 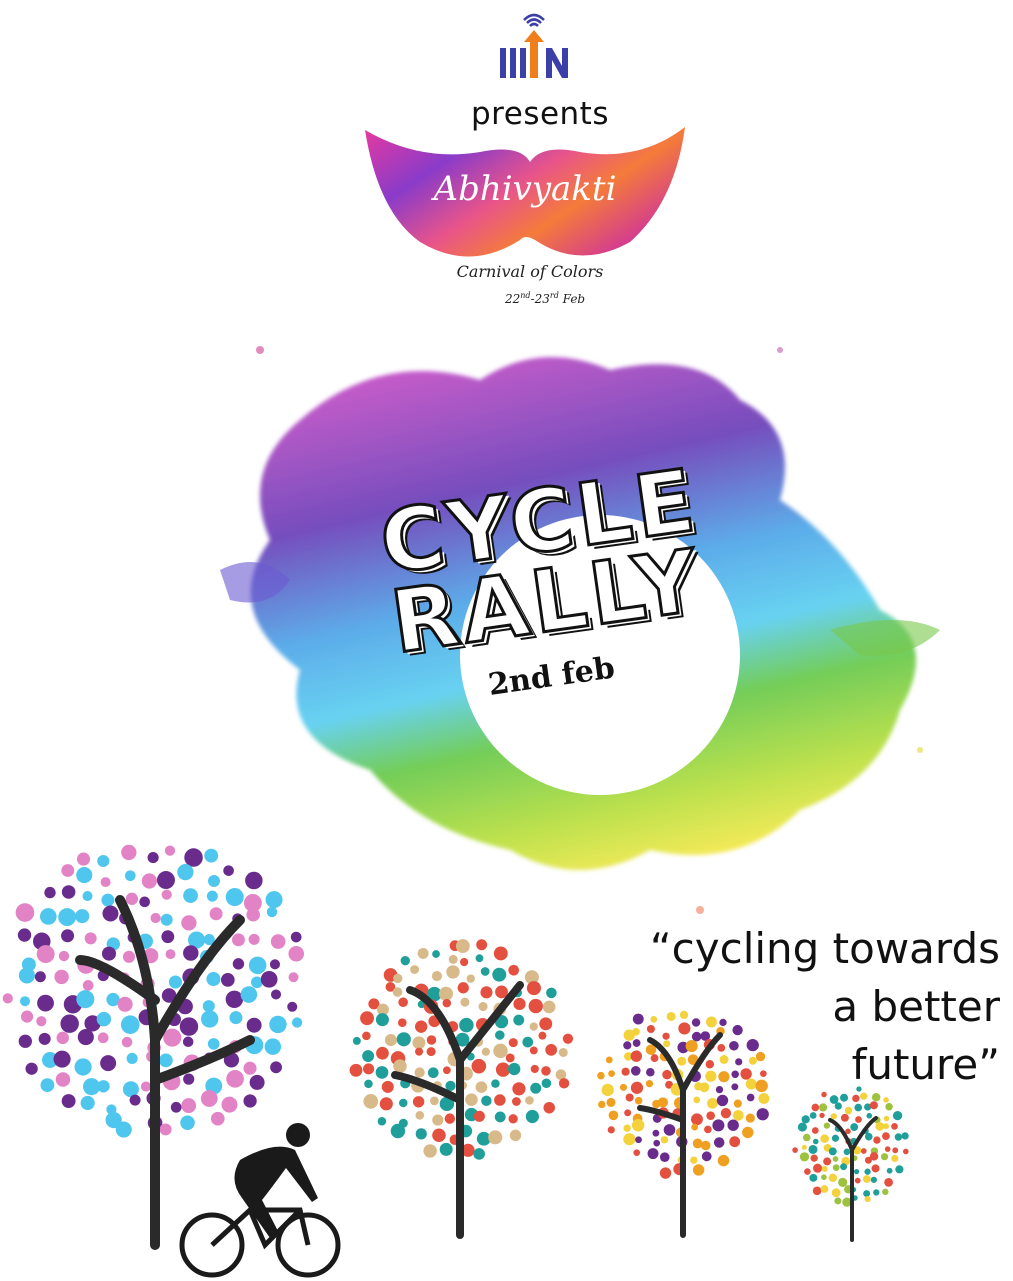 What do you see at coordinates (925, 1064) in the screenshot?
I see `quote-line-3: future”` at bounding box center [925, 1064].